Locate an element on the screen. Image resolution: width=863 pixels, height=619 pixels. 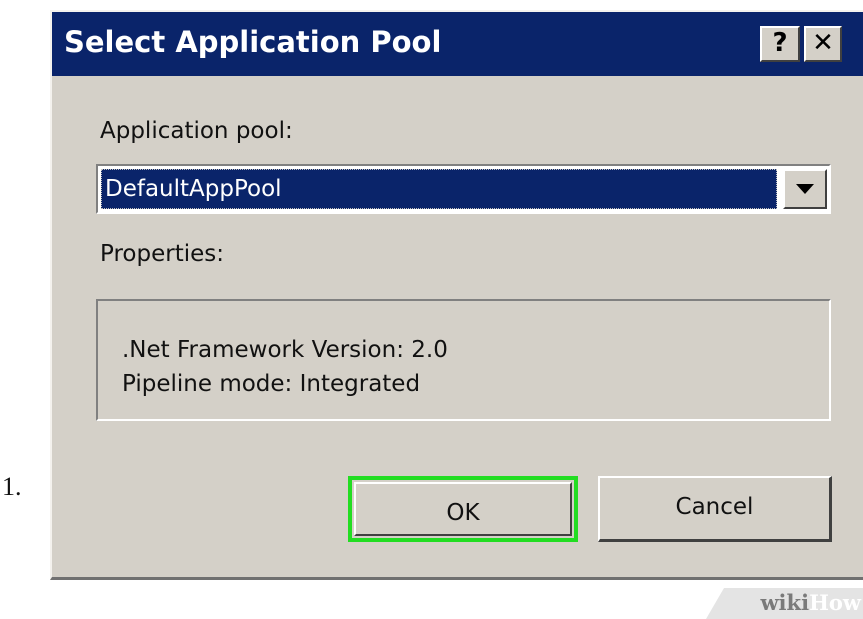
chevron-down-icon is located at coordinates (805, 189).